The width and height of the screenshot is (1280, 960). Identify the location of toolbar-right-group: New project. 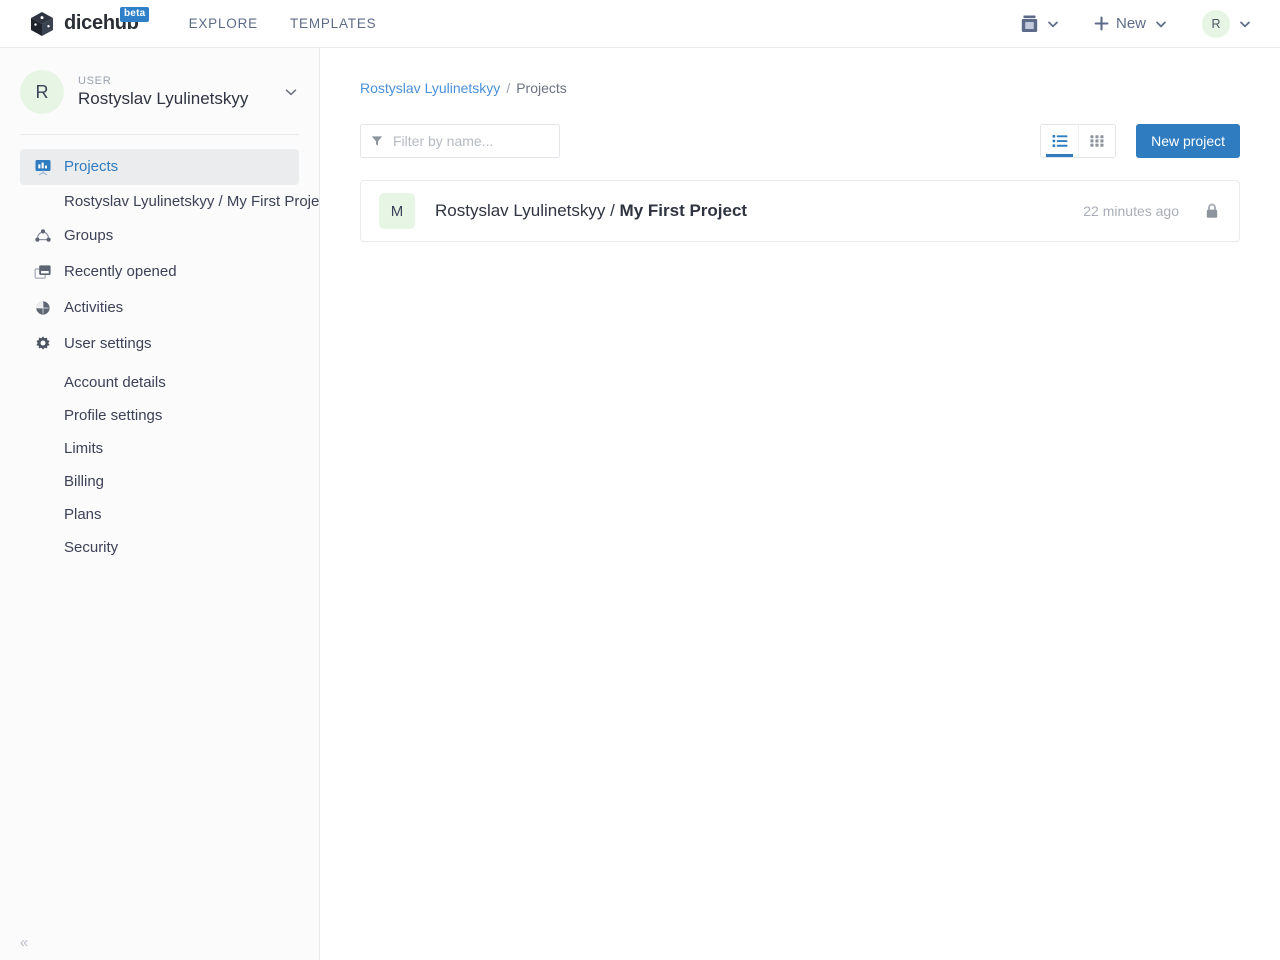
(1140, 141).